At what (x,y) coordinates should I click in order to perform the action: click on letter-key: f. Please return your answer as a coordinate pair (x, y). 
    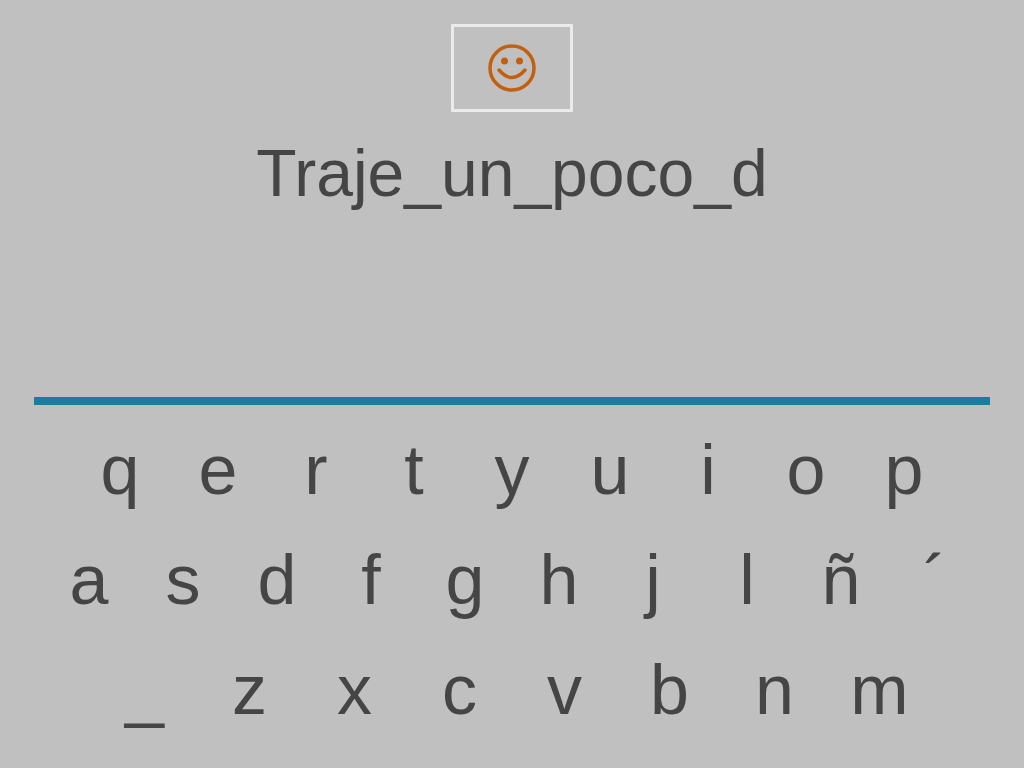
    Looking at the image, I should click on (371, 584).